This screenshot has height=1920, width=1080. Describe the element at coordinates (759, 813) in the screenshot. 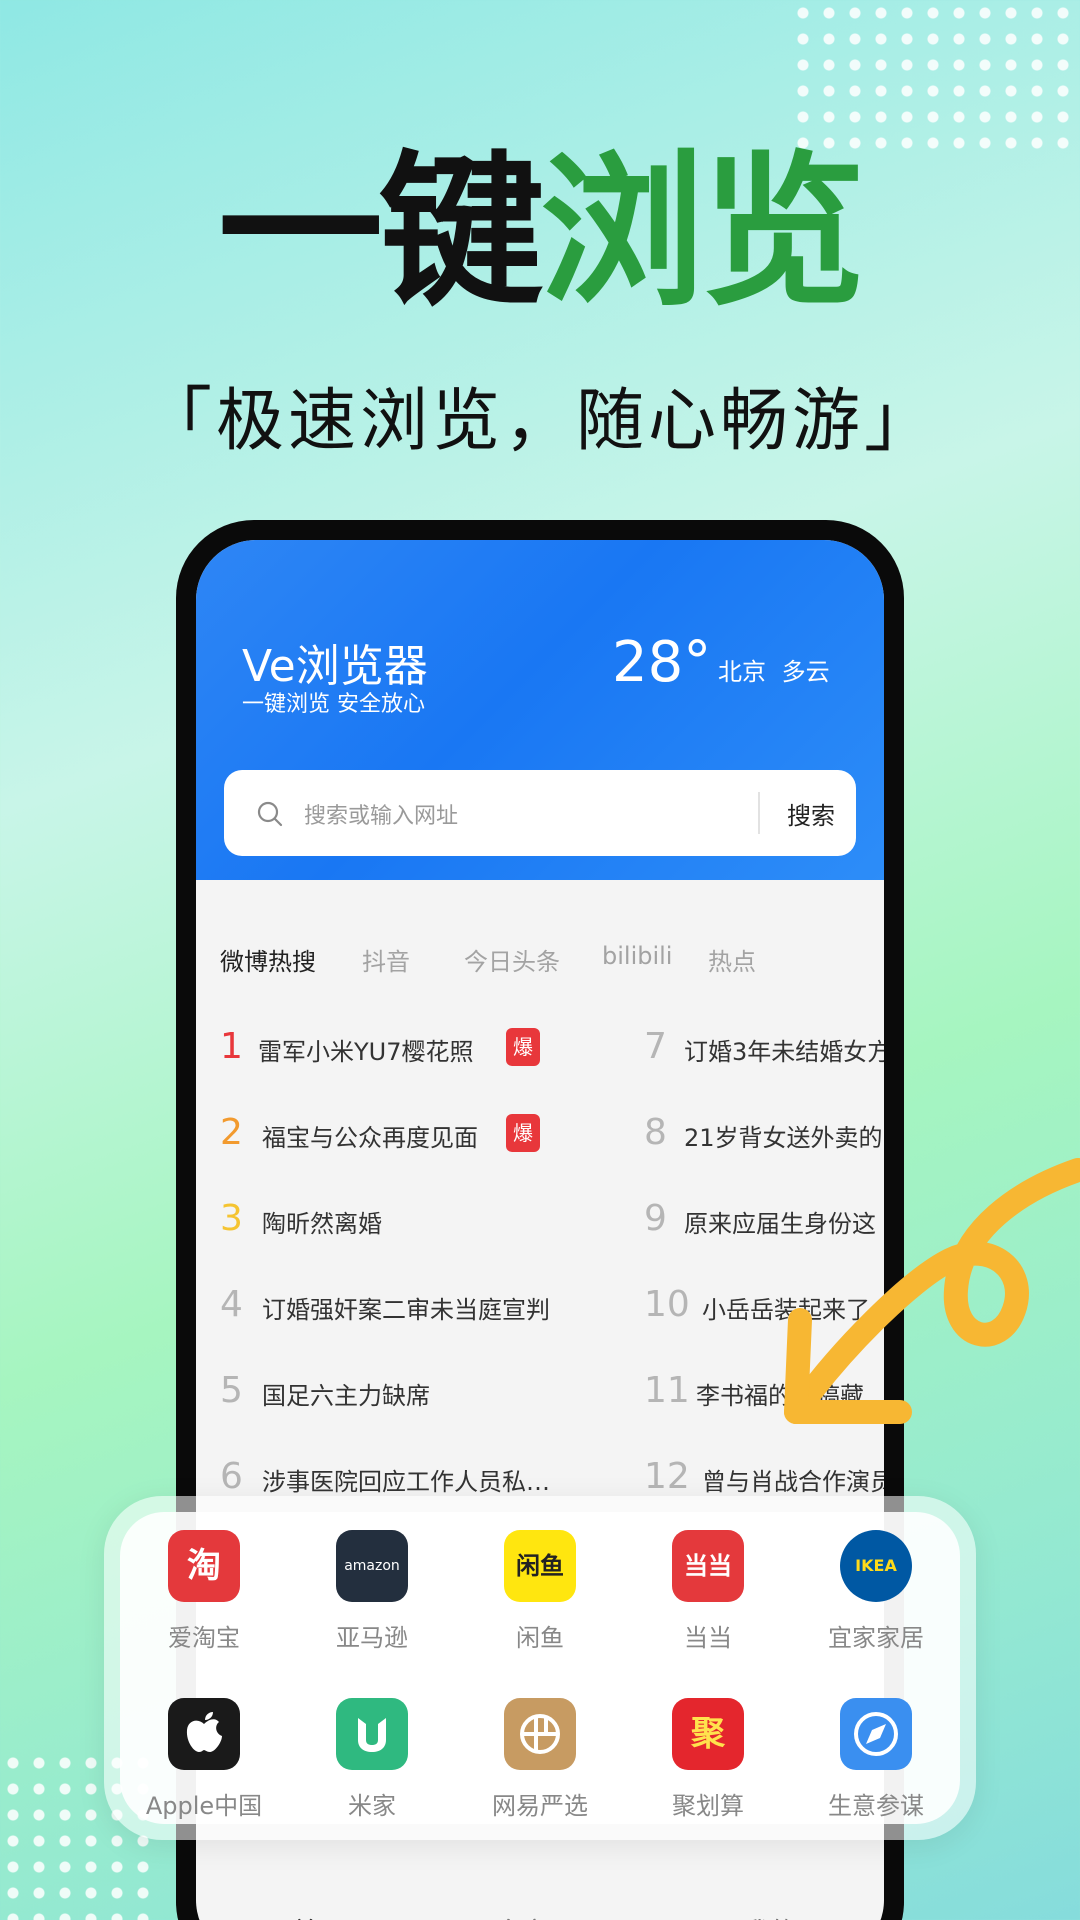

I see `search-divider` at that location.